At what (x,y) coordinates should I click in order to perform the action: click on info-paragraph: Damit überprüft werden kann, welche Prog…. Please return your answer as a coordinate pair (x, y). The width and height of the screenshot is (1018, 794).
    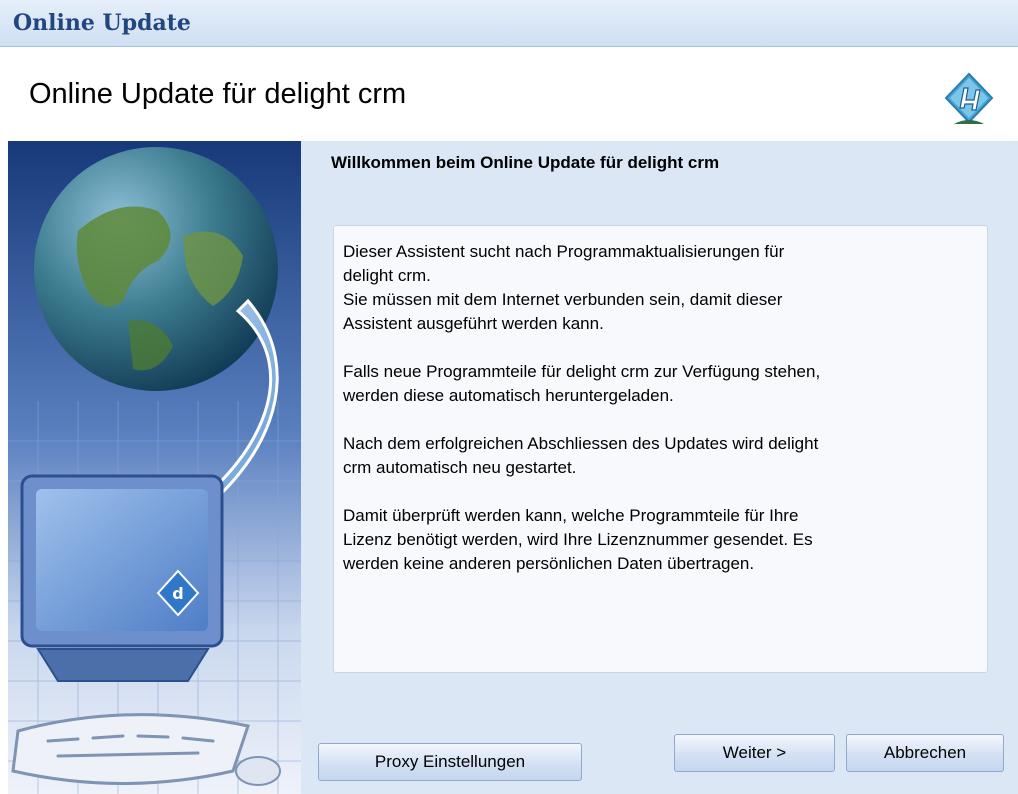
    Looking at the image, I should click on (578, 539).